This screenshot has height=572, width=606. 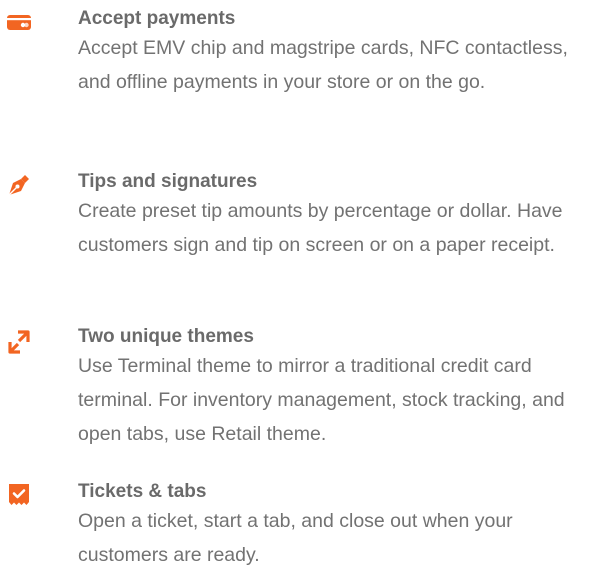 What do you see at coordinates (142, 491) in the screenshot?
I see `feature-title: Tickets & tabs` at bounding box center [142, 491].